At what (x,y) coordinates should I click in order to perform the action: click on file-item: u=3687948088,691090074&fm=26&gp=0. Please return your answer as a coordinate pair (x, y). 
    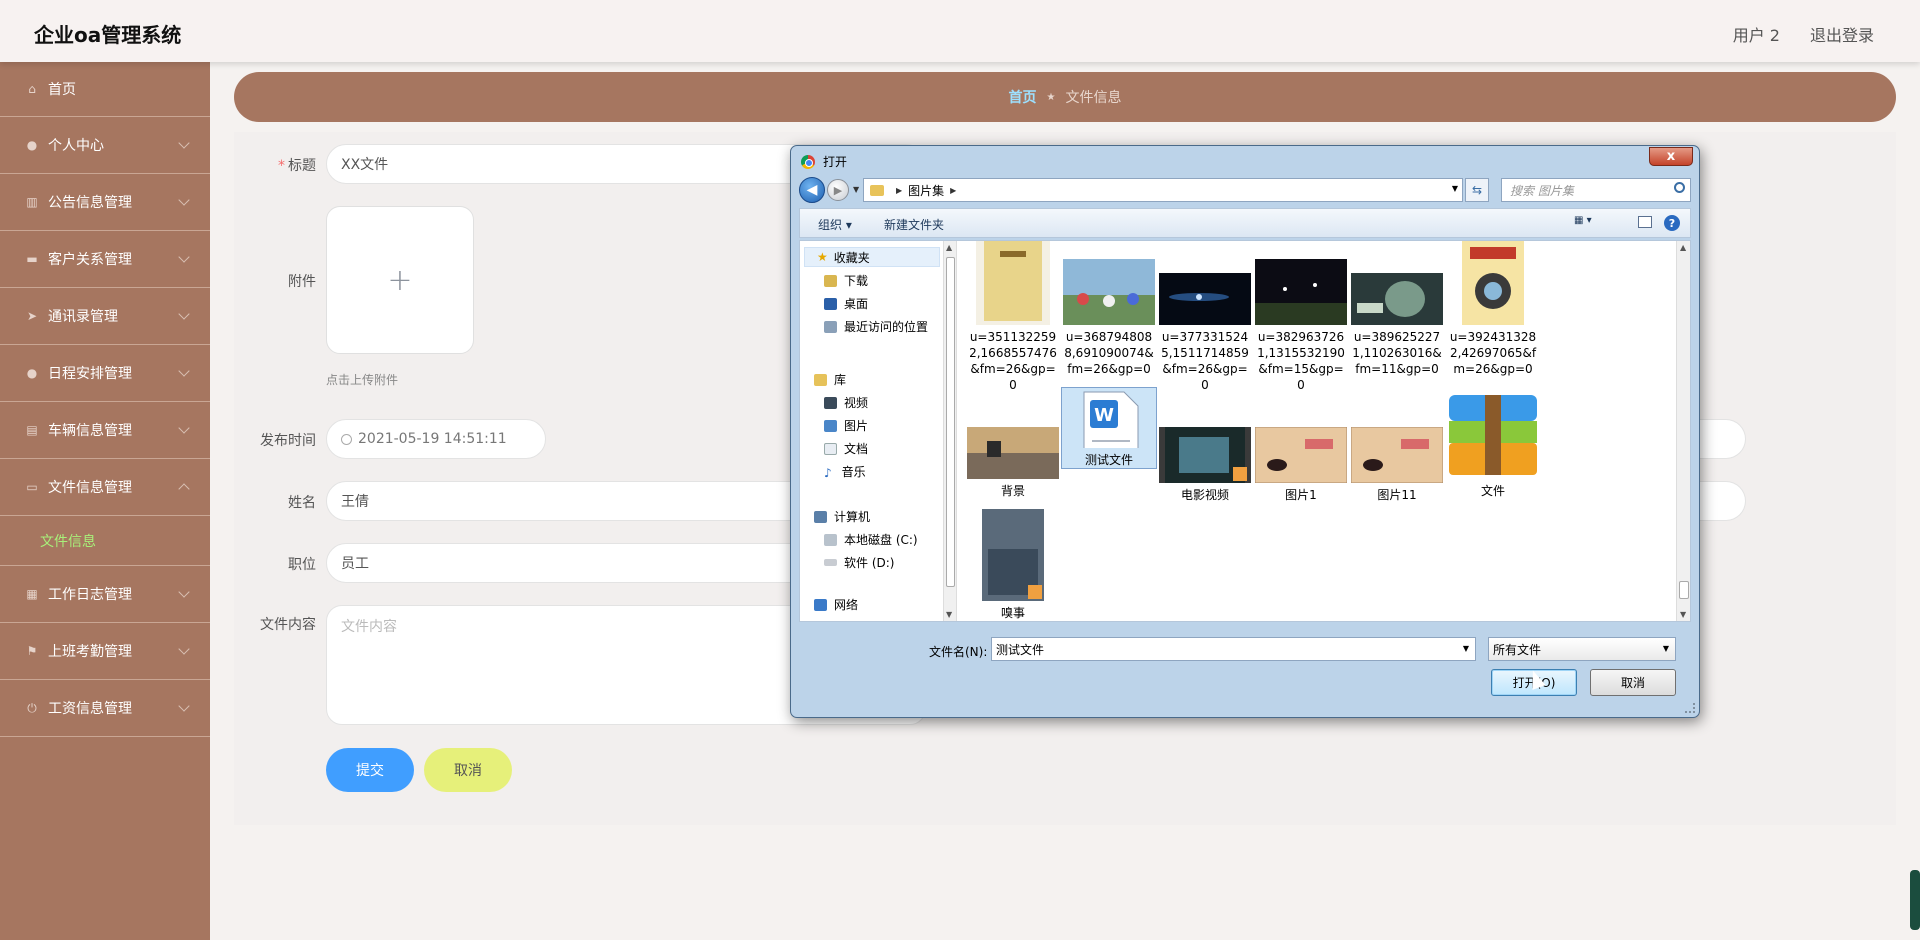
    Looking at the image, I should click on (1109, 318).